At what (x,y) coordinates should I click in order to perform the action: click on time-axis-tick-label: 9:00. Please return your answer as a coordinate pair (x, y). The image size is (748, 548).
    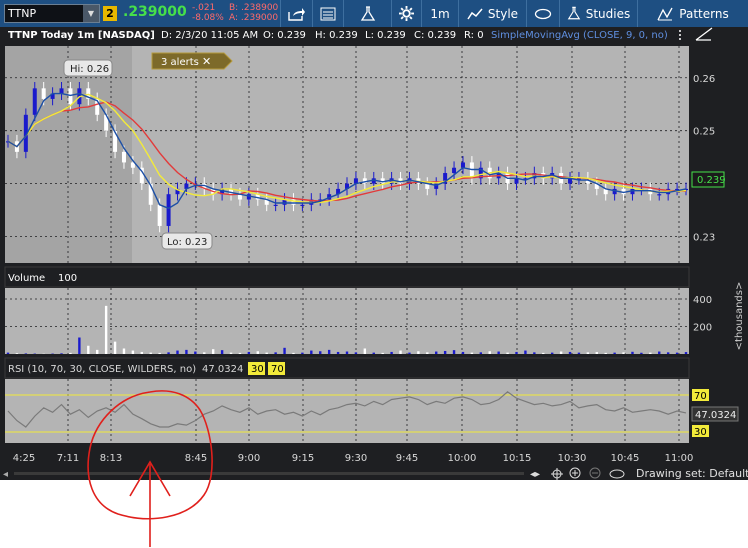
    Looking at the image, I should click on (249, 458).